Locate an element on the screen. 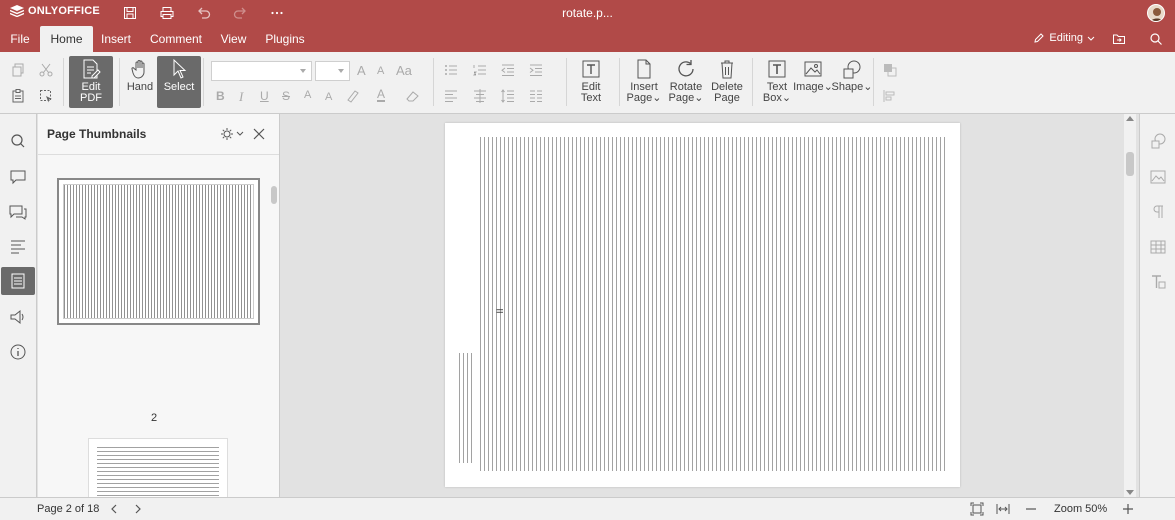 The image size is (1175, 520). open-location-icon is located at coordinates (1119, 39).